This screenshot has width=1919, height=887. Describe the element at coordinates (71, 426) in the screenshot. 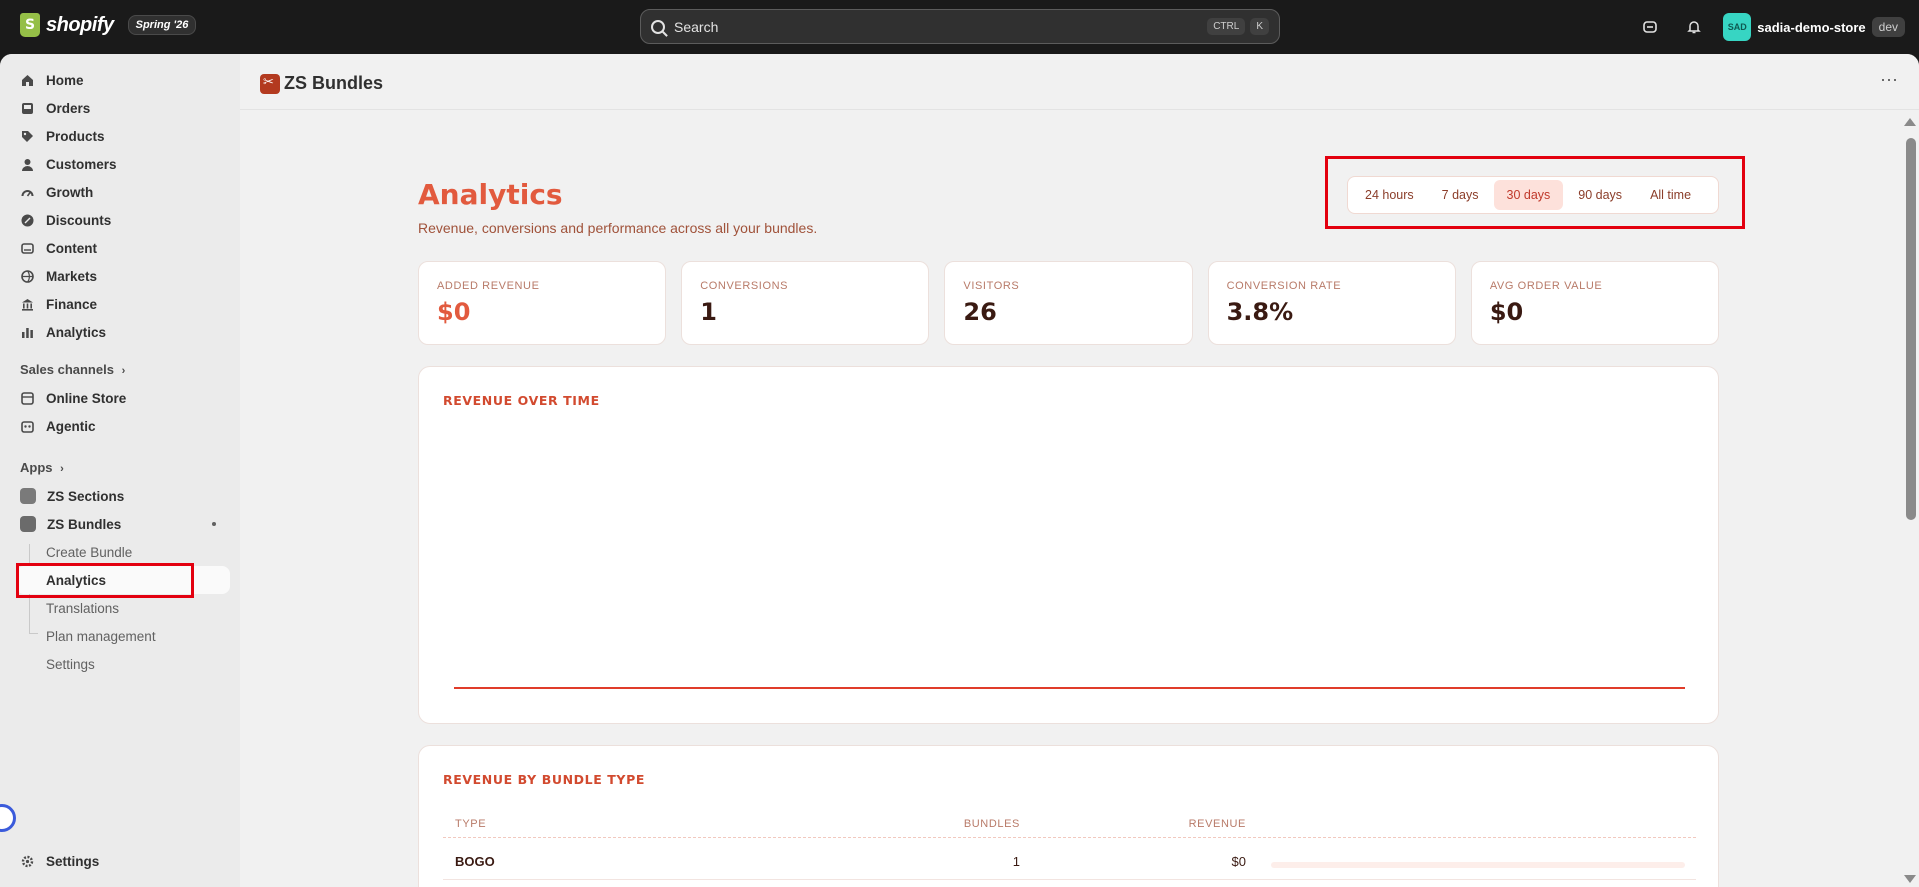

I see `sidebar-item-label: Agentic` at that location.